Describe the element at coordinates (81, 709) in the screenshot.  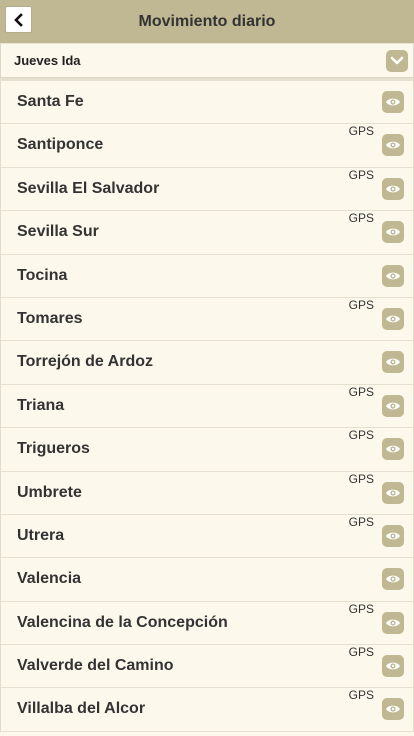
I see `stop-name: Villalba del Alcor` at that location.